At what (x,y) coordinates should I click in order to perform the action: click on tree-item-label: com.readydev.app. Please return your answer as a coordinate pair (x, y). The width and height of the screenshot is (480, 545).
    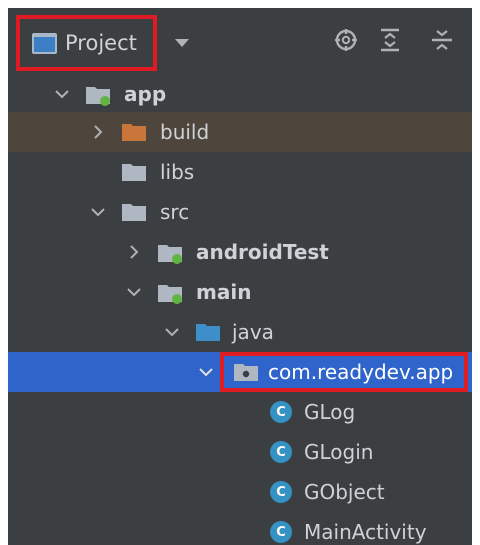
    Looking at the image, I should click on (361, 372).